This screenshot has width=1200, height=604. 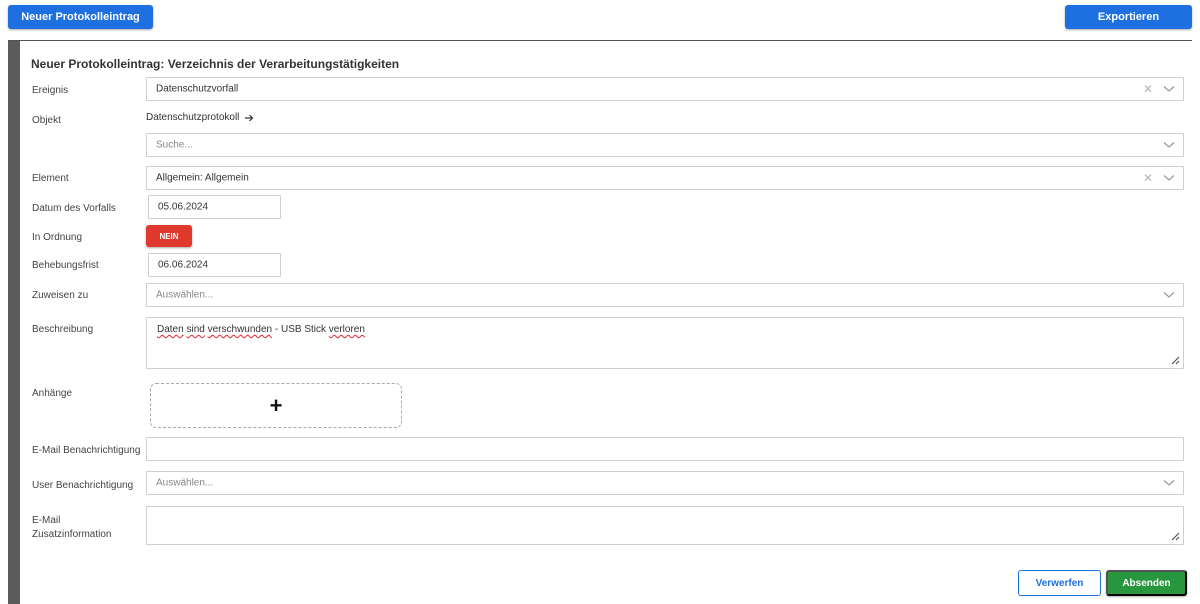 What do you see at coordinates (1146, 583) in the screenshot?
I see `submit-button: Absenden` at bounding box center [1146, 583].